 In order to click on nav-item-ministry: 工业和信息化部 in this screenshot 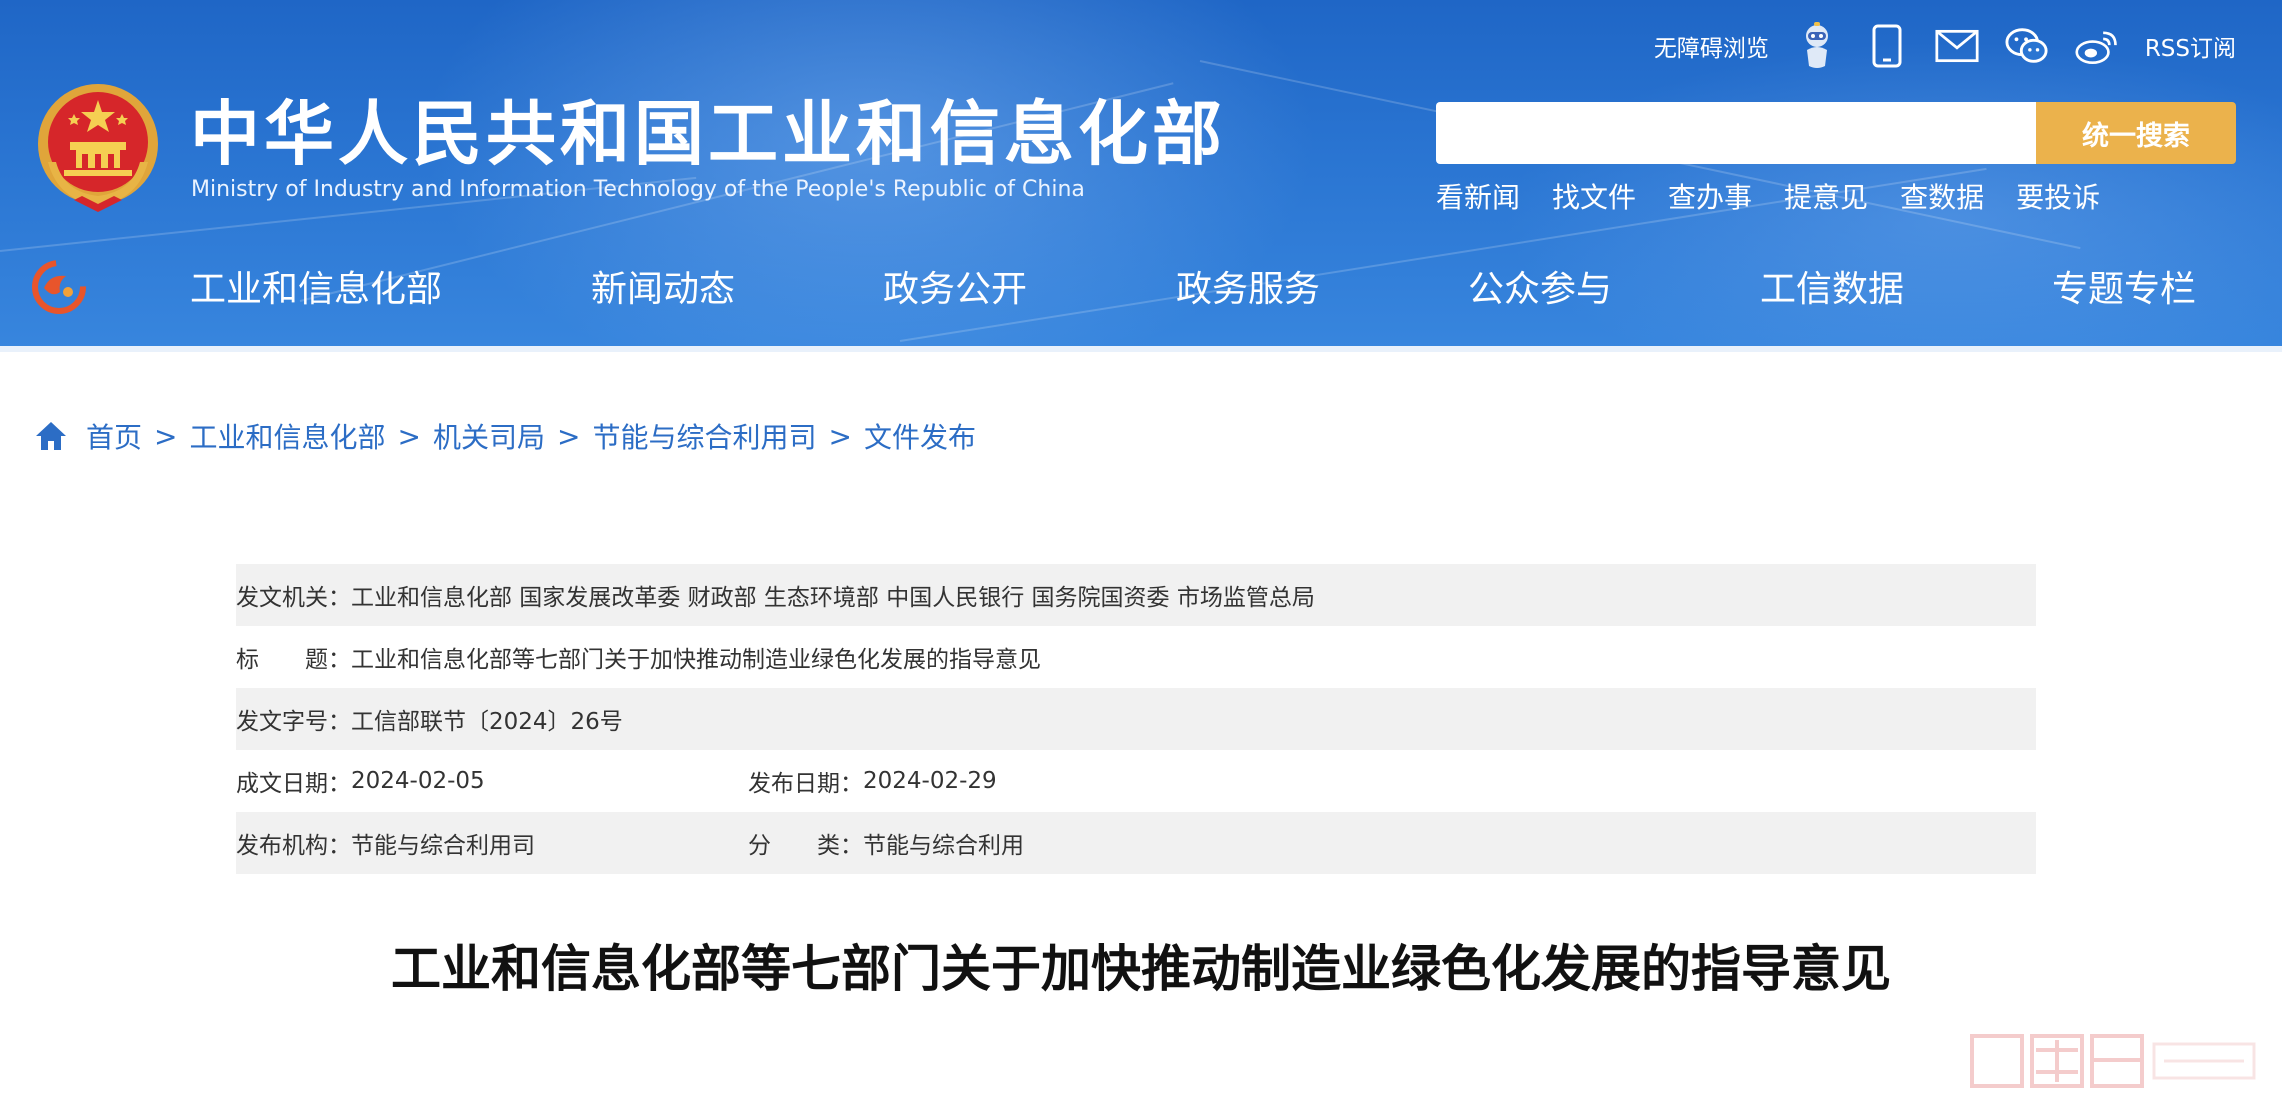, I will do `click(316, 290)`.